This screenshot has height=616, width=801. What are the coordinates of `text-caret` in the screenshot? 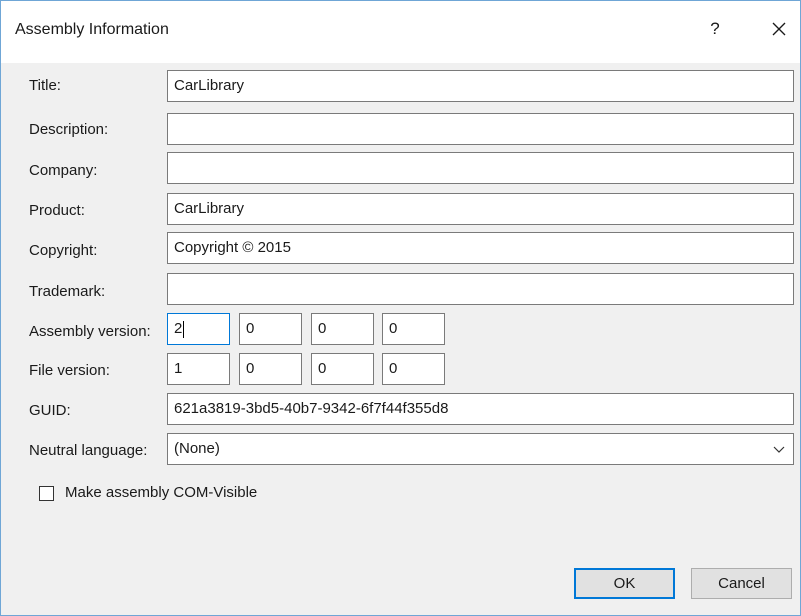 It's located at (184, 329).